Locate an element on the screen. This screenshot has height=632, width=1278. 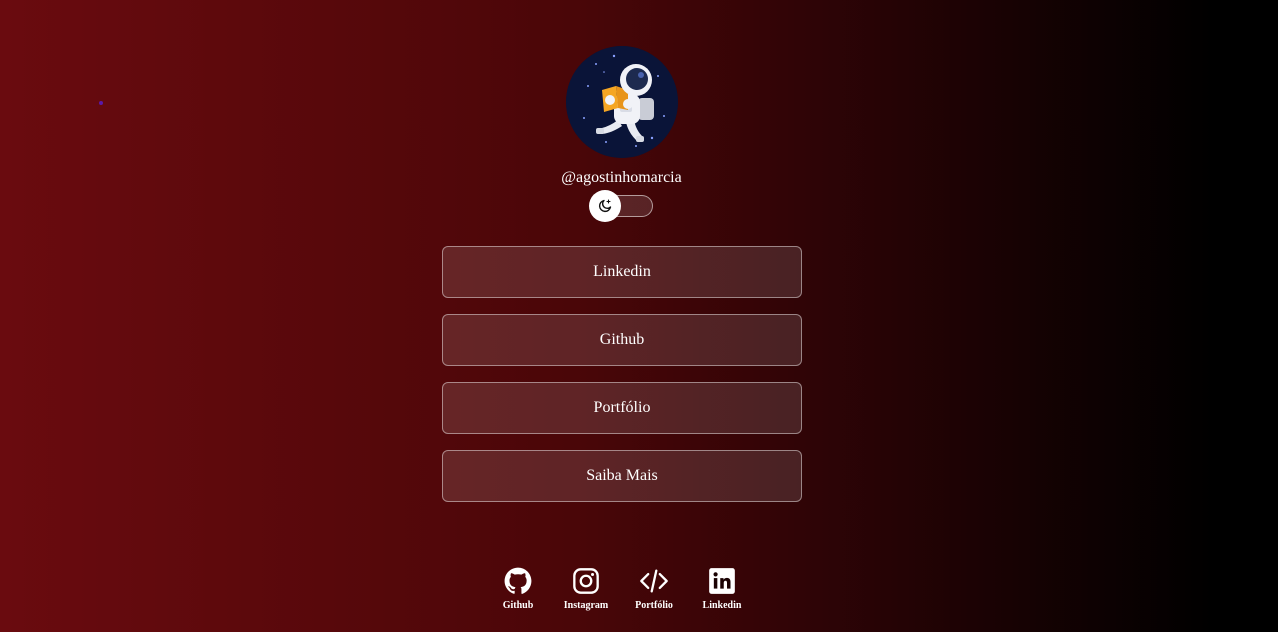
link-label: Portfólio is located at coordinates (622, 407).